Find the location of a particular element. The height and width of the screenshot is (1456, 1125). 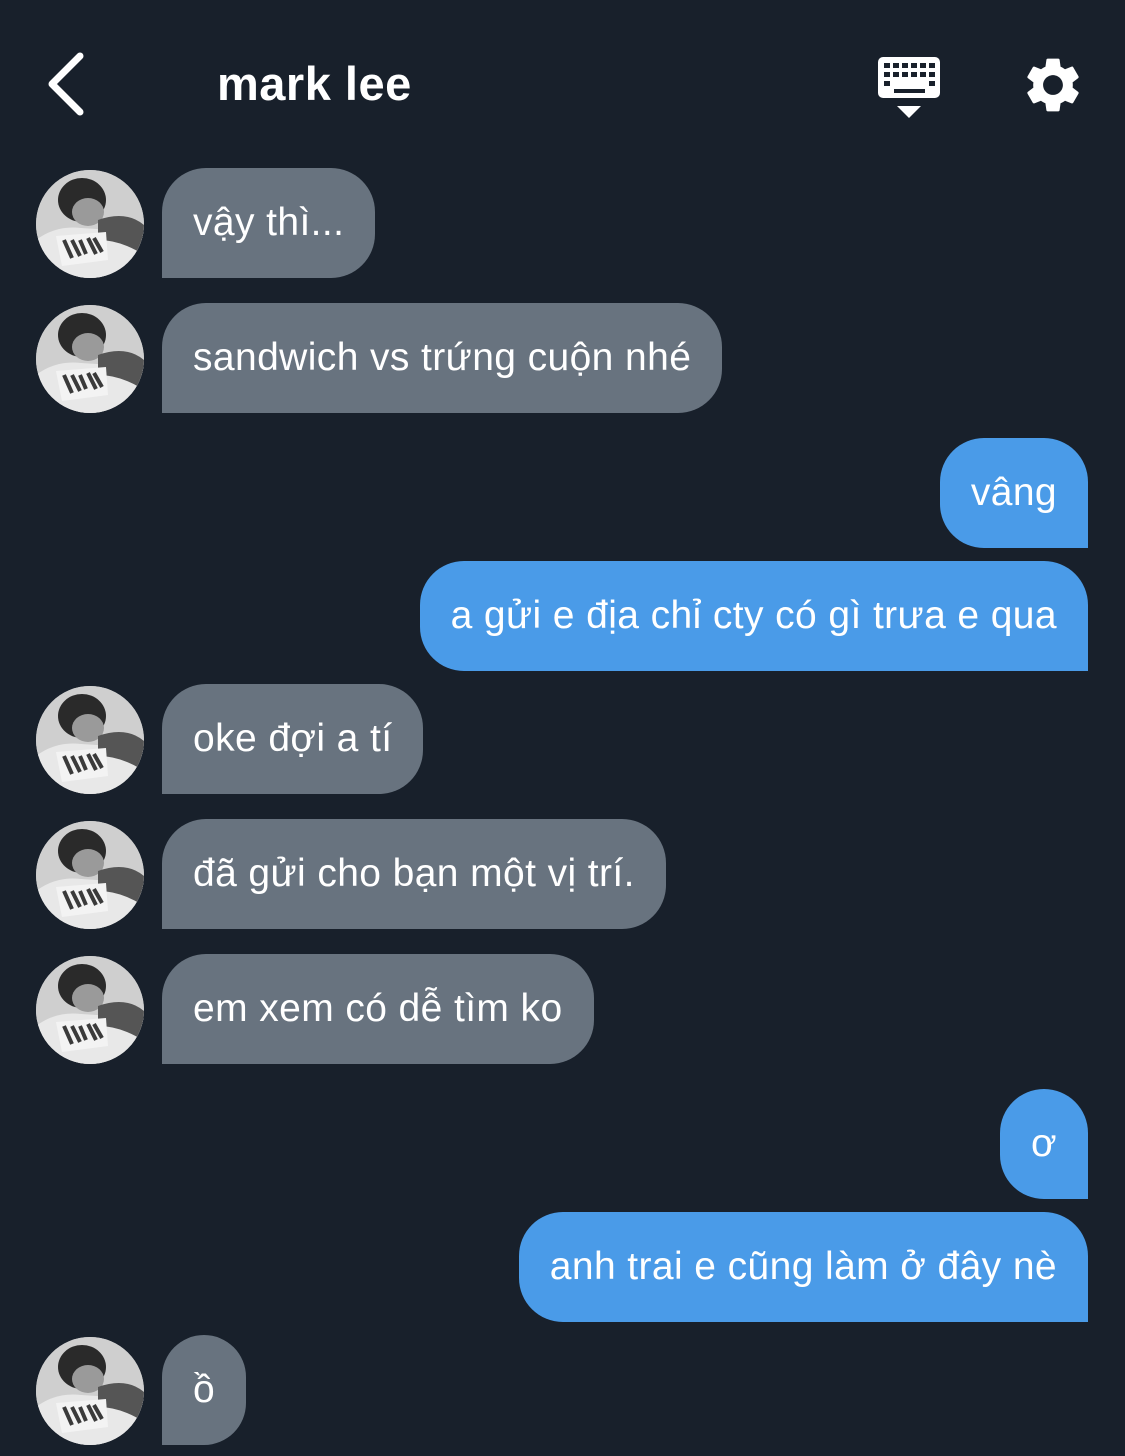

chat-title: mark lee is located at coordinates (314, 83).